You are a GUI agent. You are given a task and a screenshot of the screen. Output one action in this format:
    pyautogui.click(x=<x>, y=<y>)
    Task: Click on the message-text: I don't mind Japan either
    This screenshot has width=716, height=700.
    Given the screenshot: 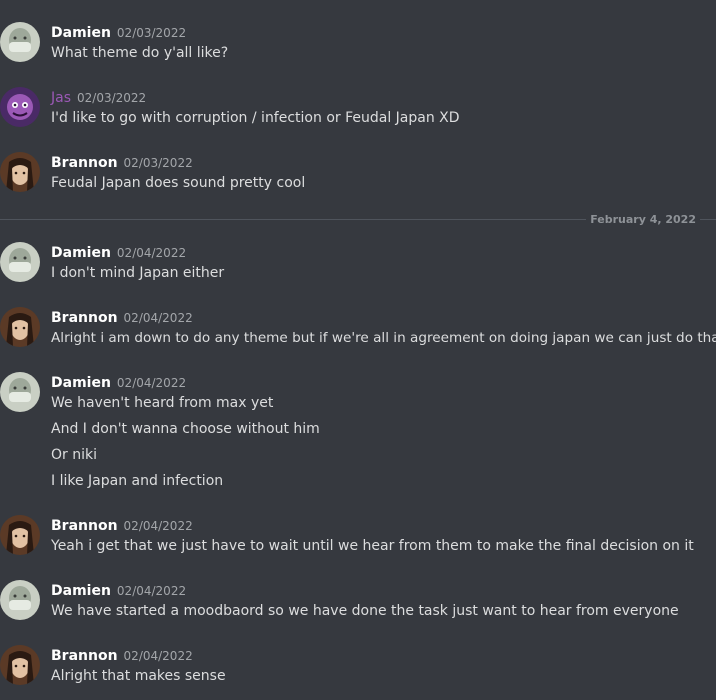 What is the action you would take?
    pyautogui.click(x=138, y=273)
    